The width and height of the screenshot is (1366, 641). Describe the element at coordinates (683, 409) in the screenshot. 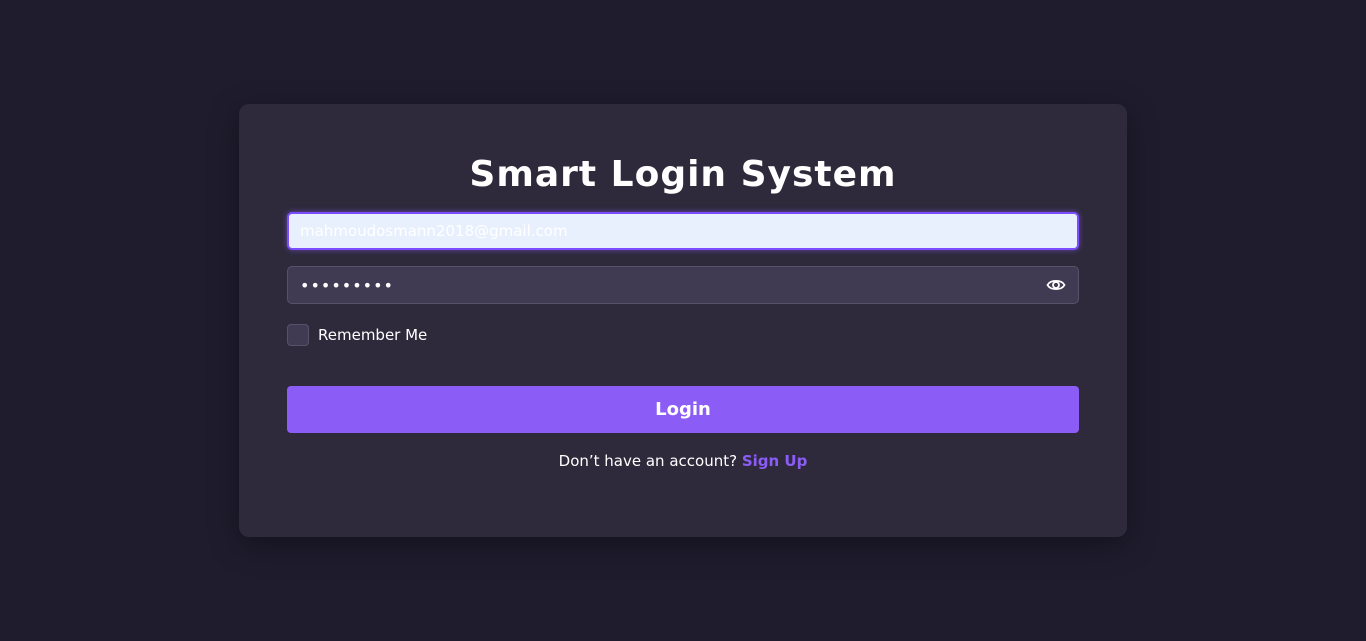

I see `login-button: Login` at that location.